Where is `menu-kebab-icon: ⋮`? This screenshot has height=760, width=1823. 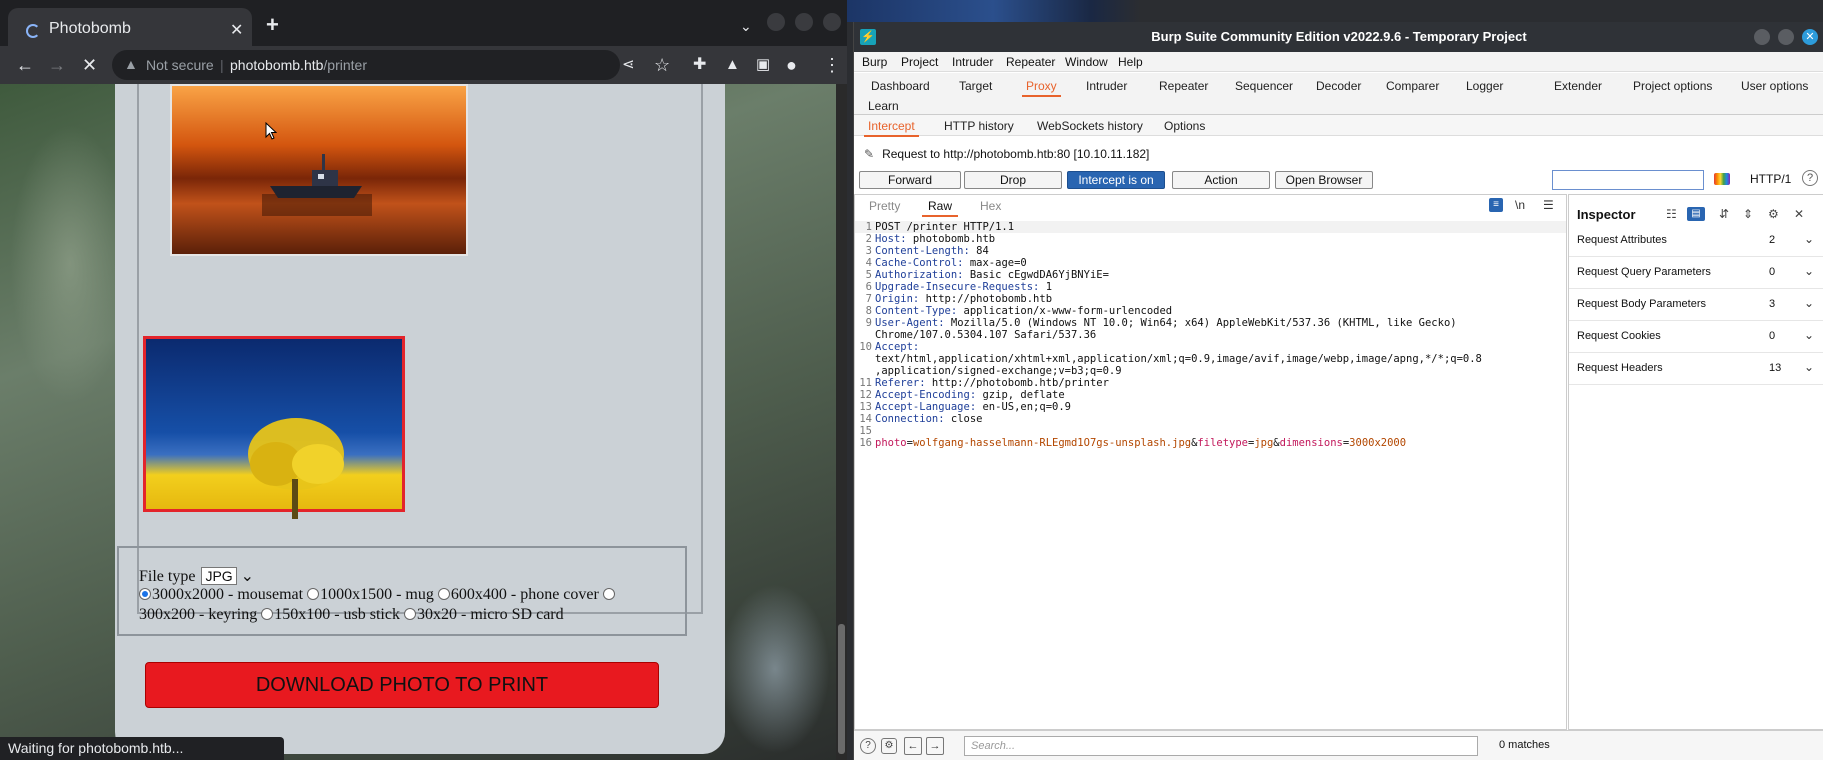 menu-kebab-icon: ⋮ is located at coordinates (832, 65).